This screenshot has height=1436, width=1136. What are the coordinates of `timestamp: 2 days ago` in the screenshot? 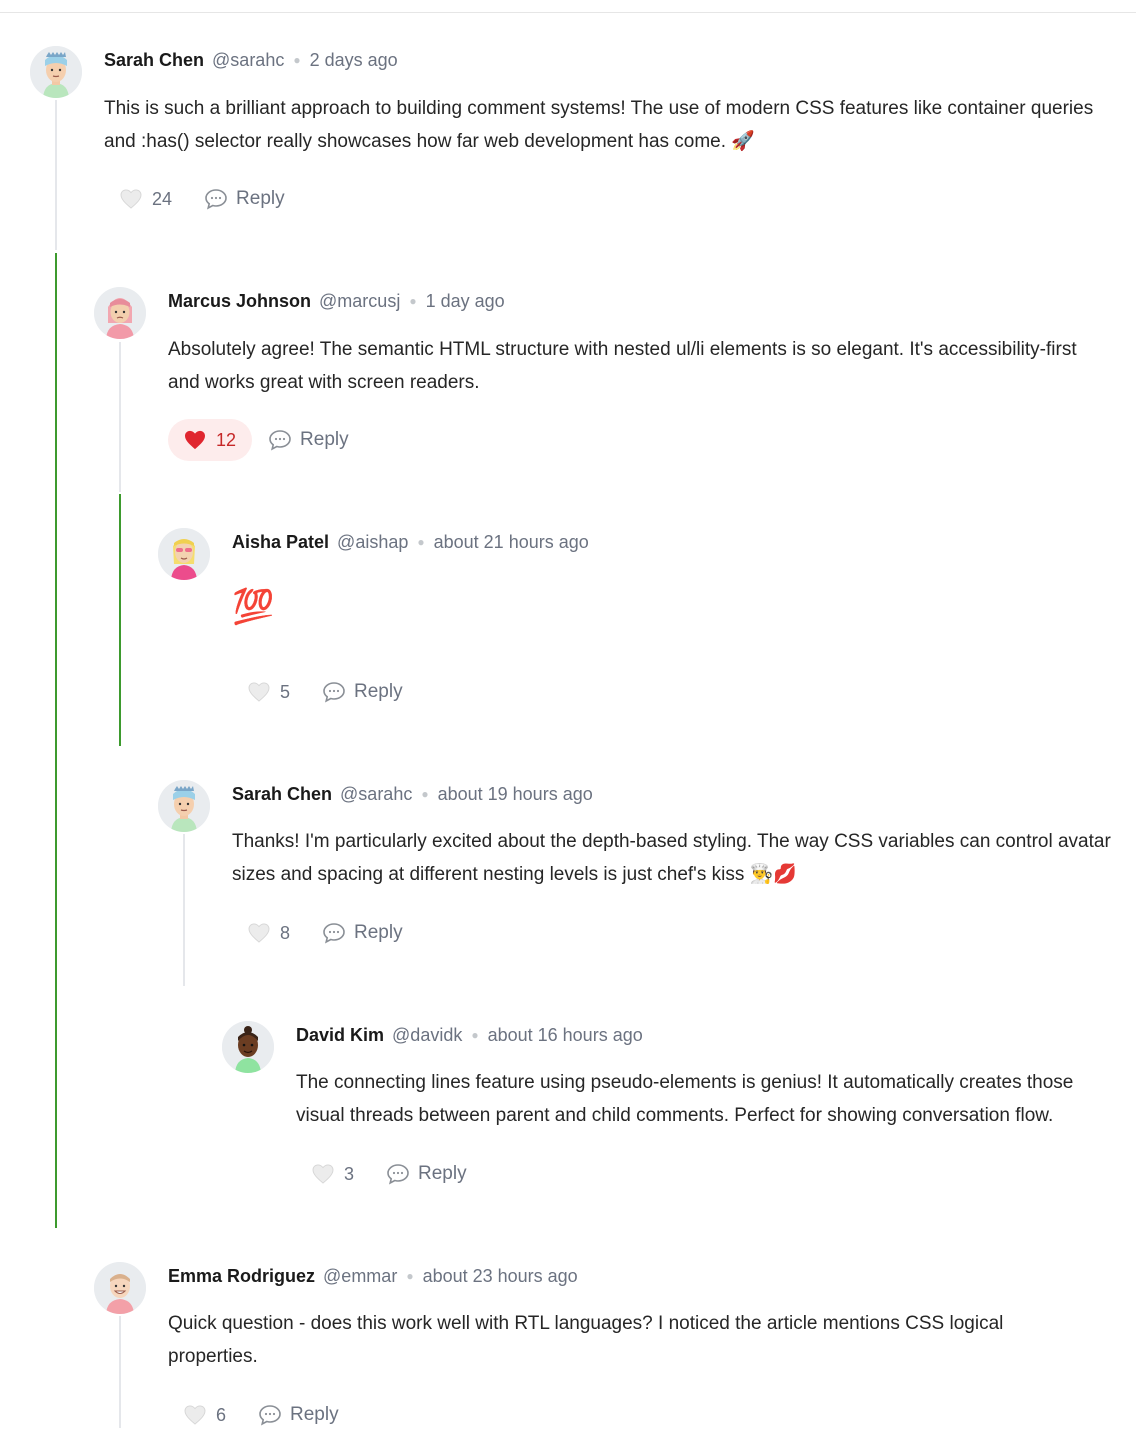 It's located at (353, 60).